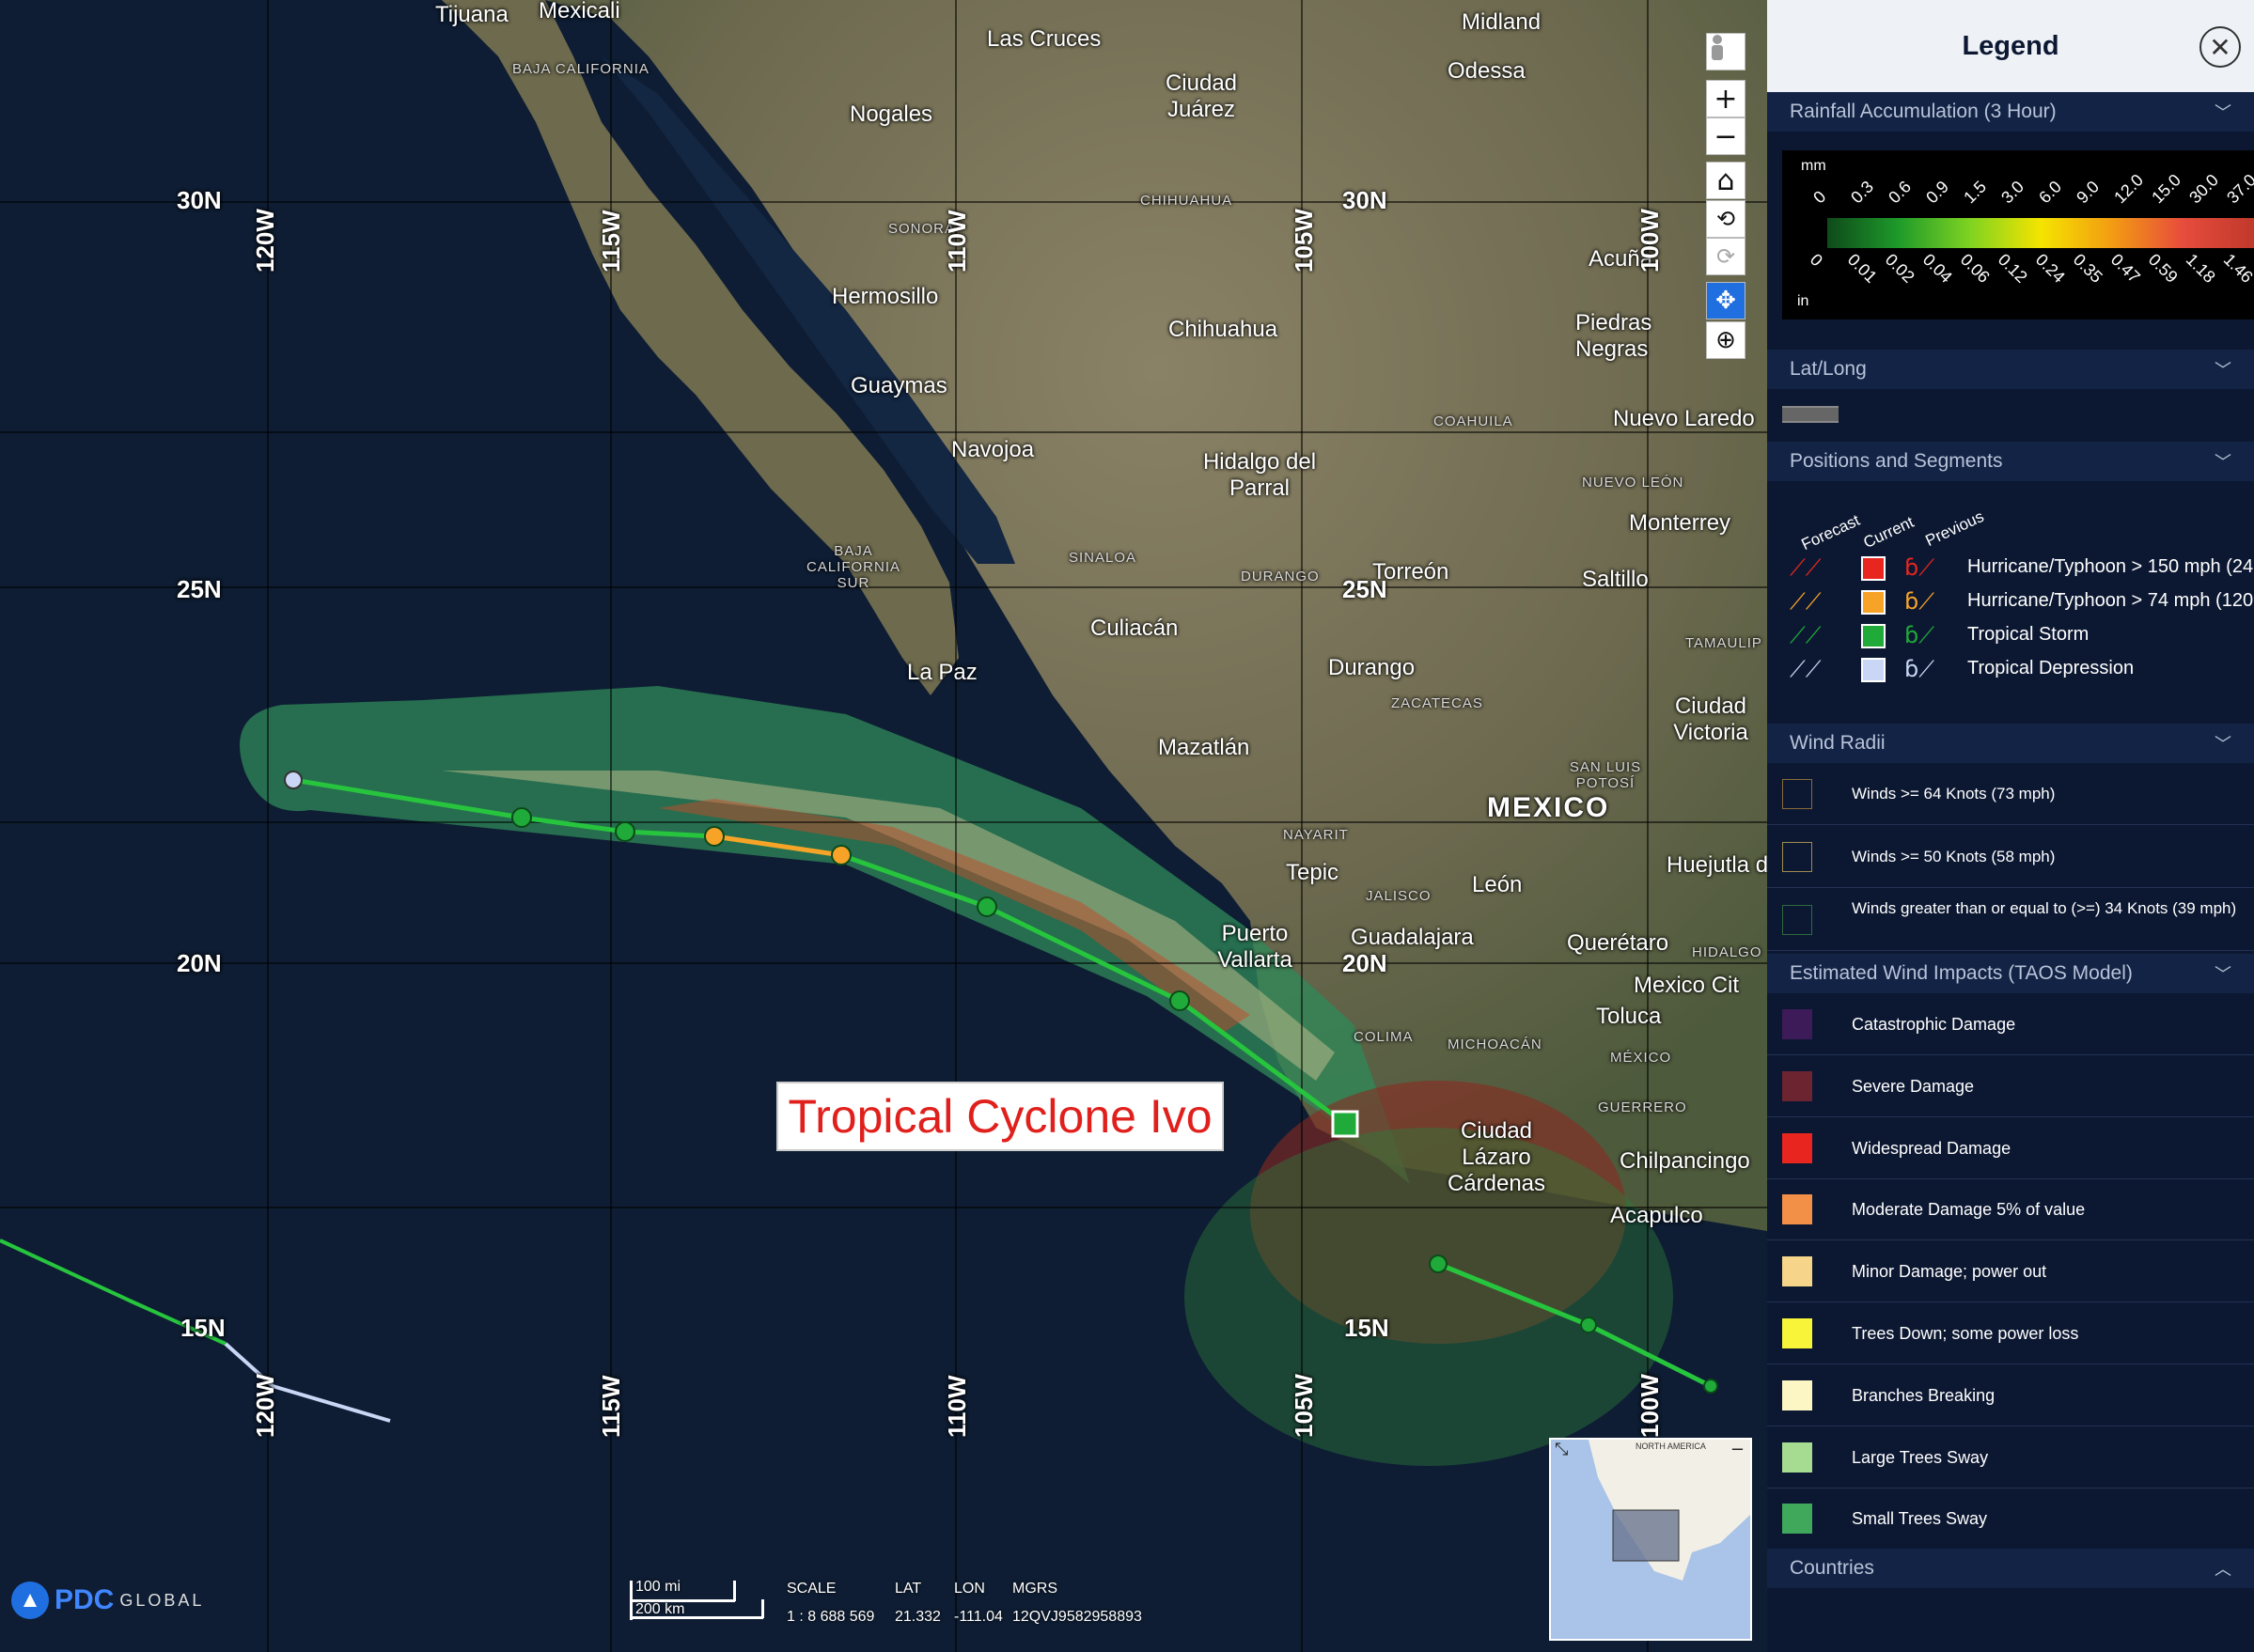 Image resolution: width=2254 pixels, height=1652 pixels. Describe the element at coordinates (2010, 1568) in the screenshot. I see `section-countries: Countries ︿` at that location.